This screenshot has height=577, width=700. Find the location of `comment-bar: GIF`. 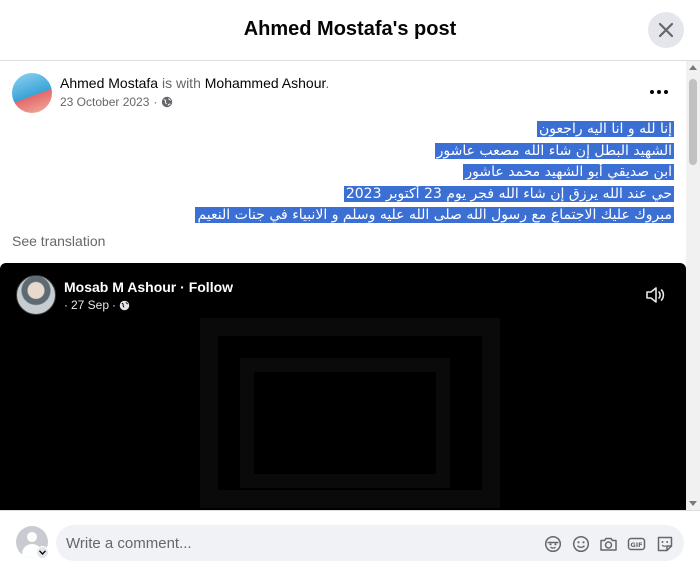

comment-bar: GIF is located at coordinates (350, 543).